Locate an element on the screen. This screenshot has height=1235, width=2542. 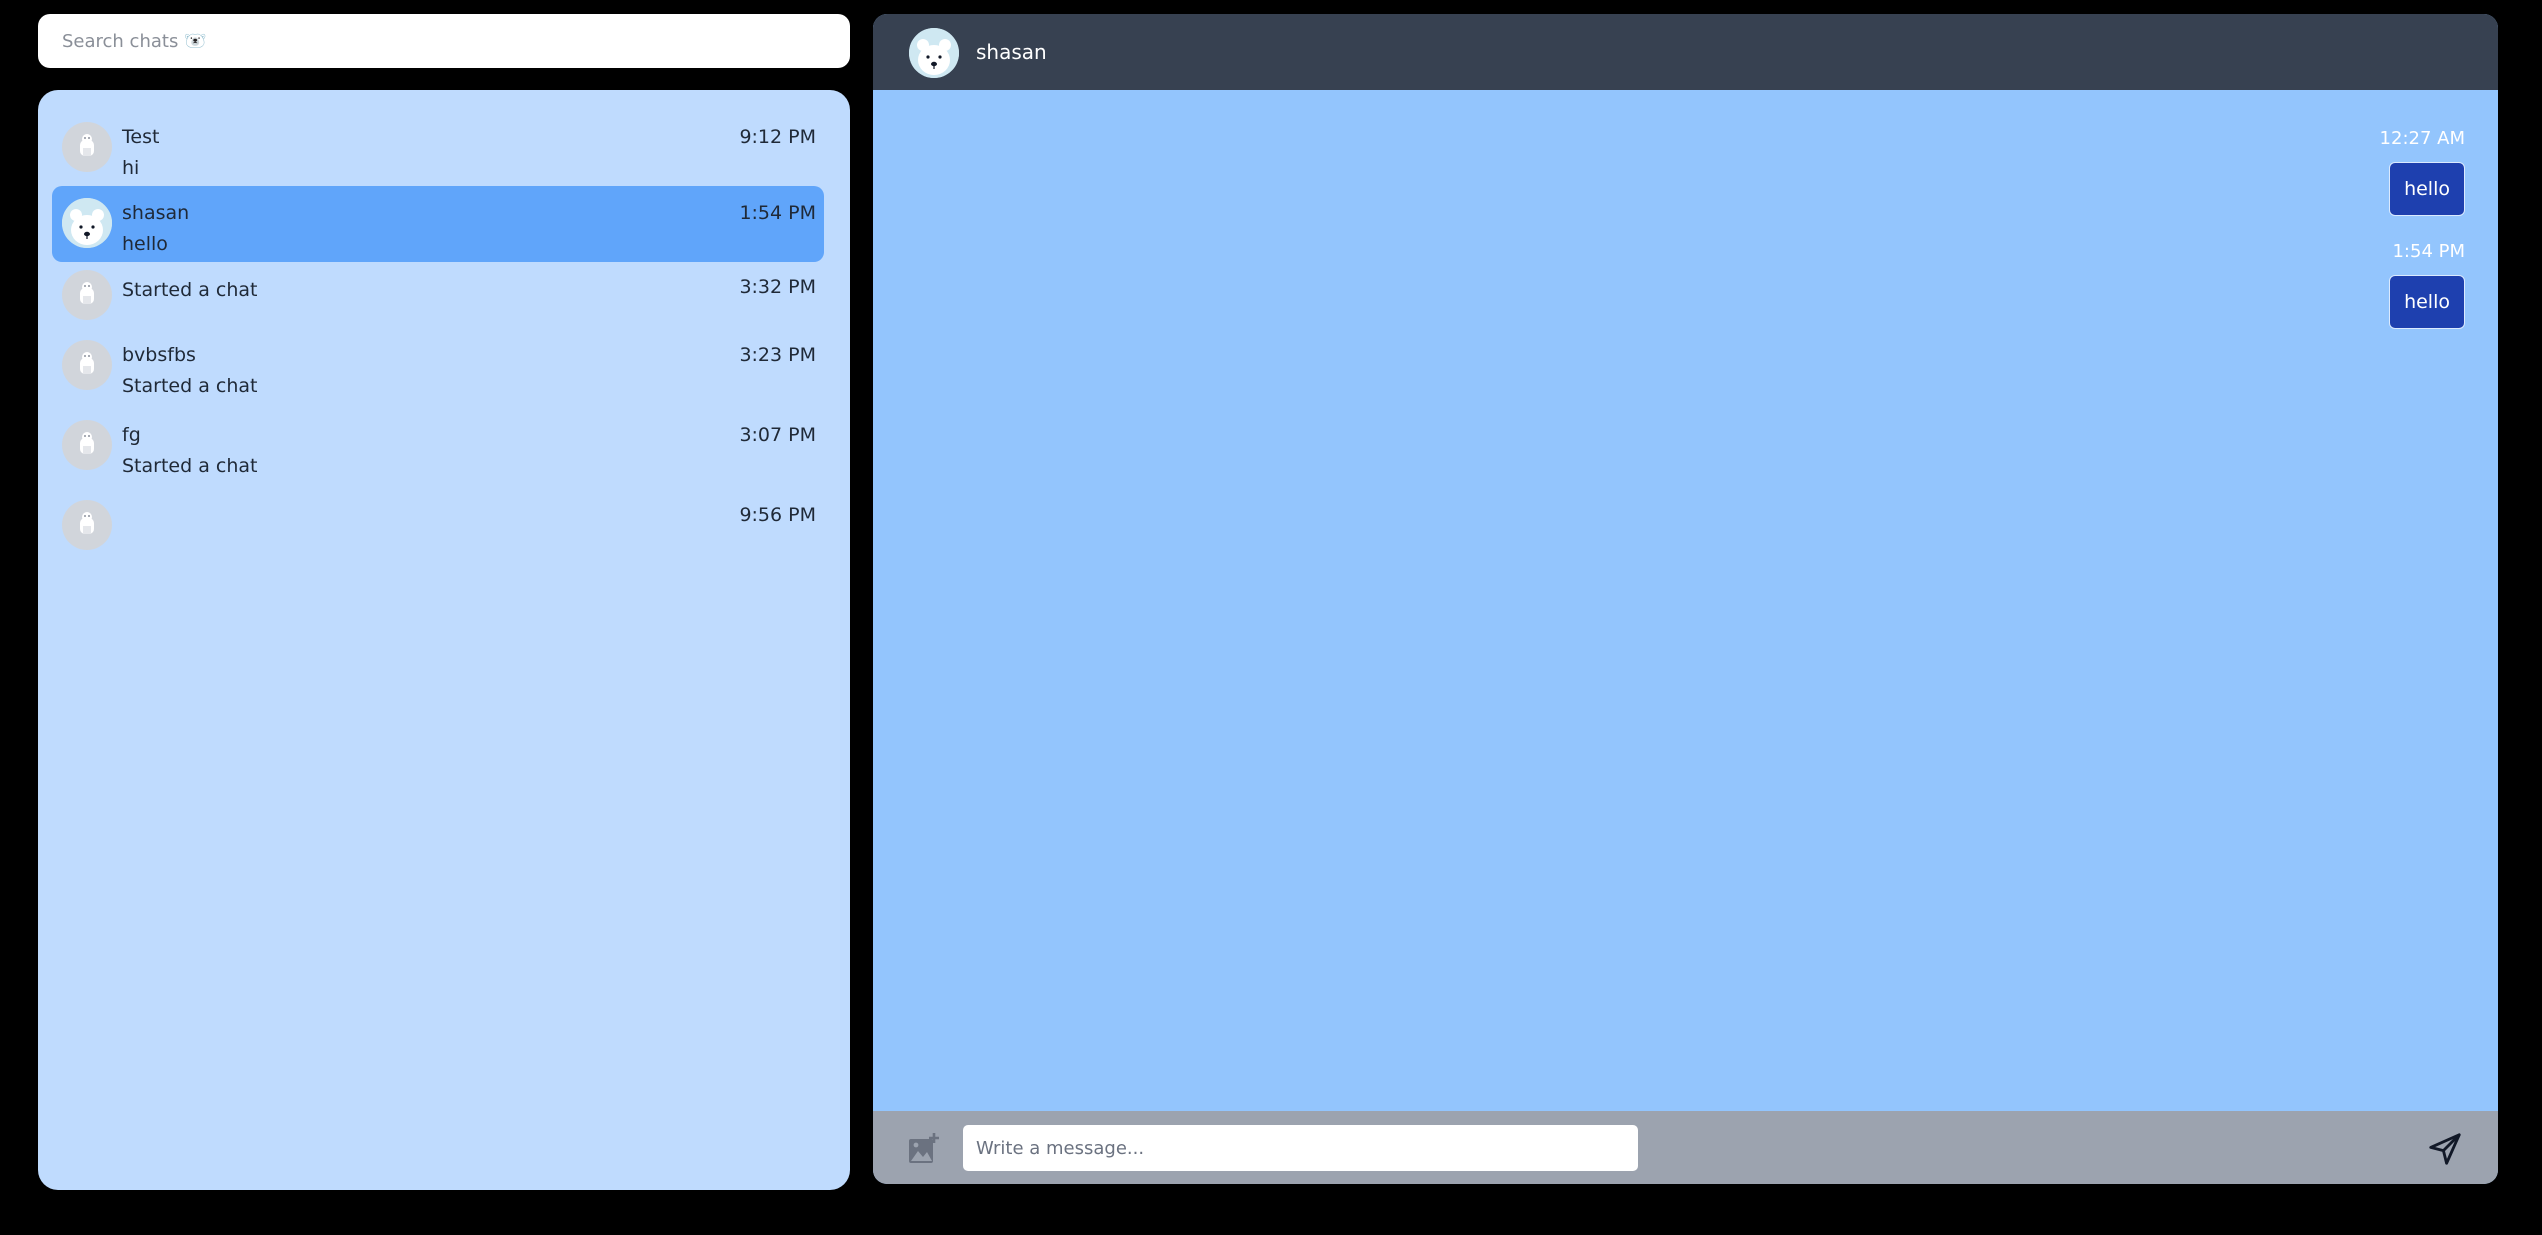
chat-list-item: bvbsfbs Started a chat 3:23 PM is located at coordinates (438, 368).